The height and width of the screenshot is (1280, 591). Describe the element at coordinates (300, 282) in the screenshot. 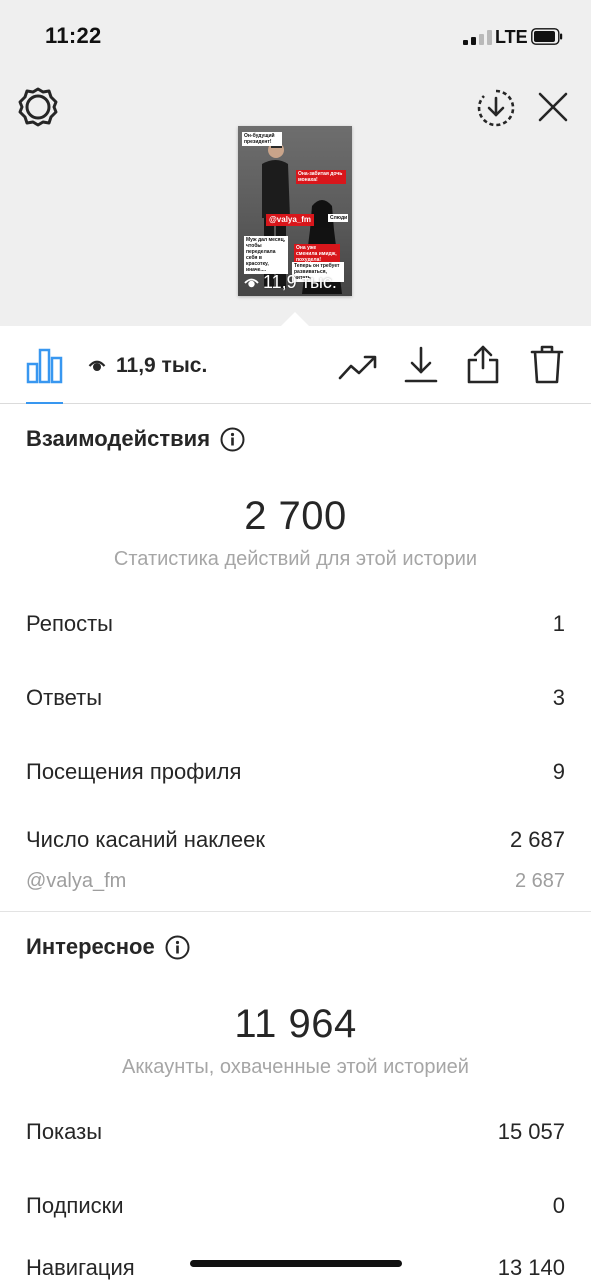

I see `thumbnail-views-count: 11,9 тыс.` at that location.